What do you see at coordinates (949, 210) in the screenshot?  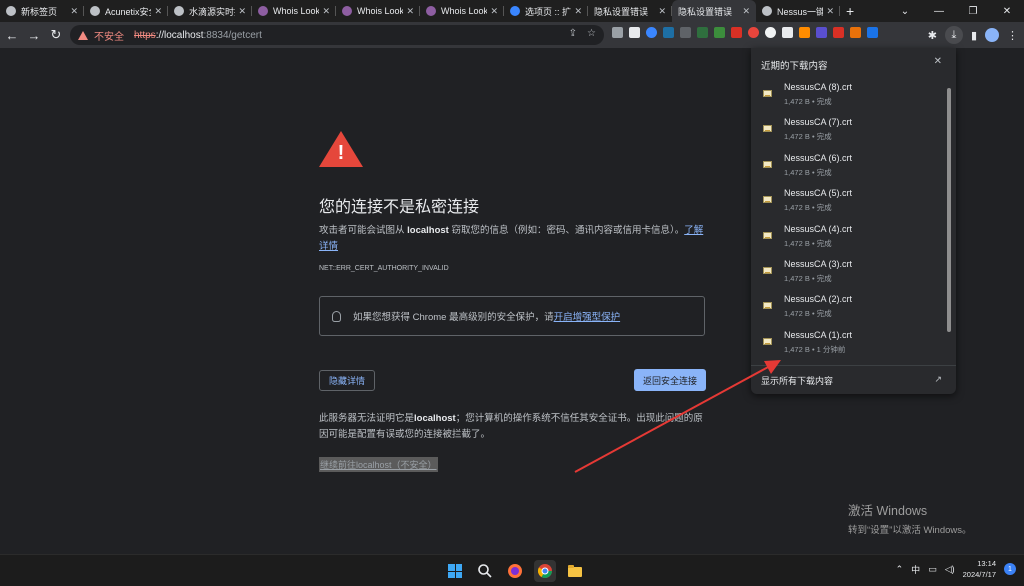 I see `scrollbar` at bounding box center [949, 210].